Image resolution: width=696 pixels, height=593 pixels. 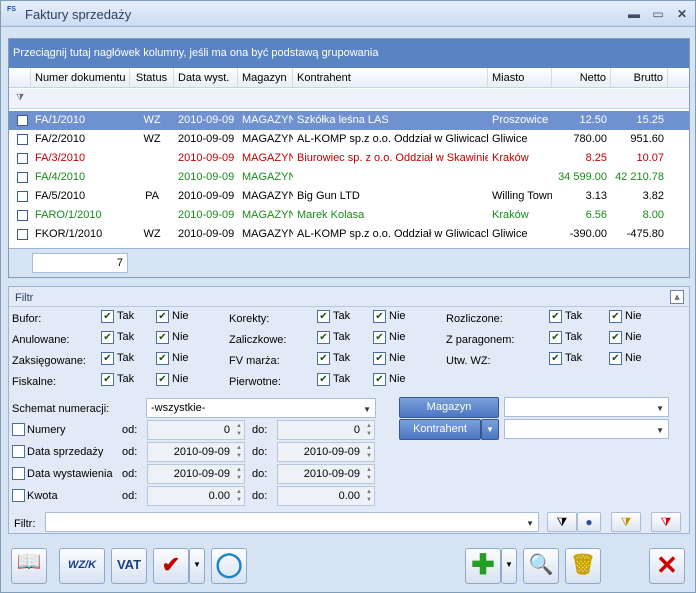 I want to click on filter-builder-icon: ⧩, so click(x=626, y=522).